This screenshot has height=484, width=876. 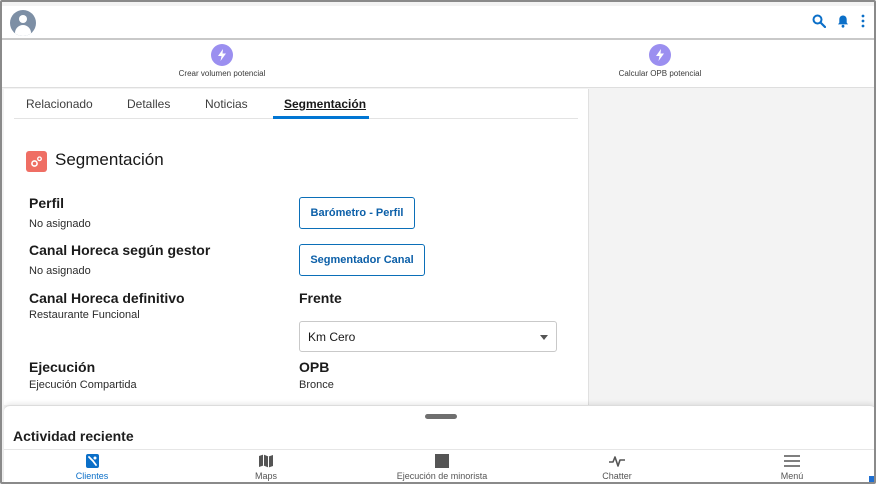 I want to click on tab-noticias: Noticias, so click(x=226, y=104).